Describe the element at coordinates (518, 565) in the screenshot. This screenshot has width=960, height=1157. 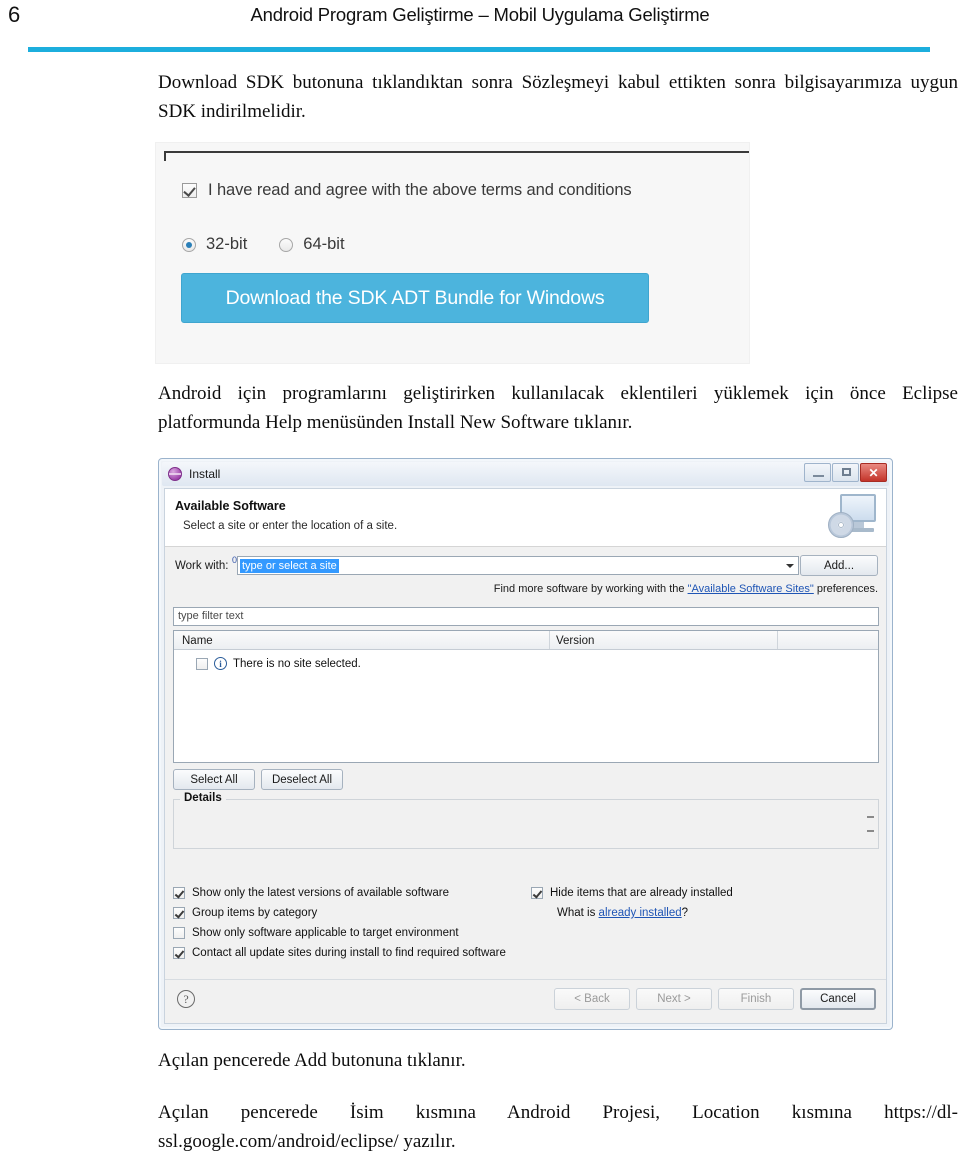
I see `work-with-combo: type or select a site` at that location.